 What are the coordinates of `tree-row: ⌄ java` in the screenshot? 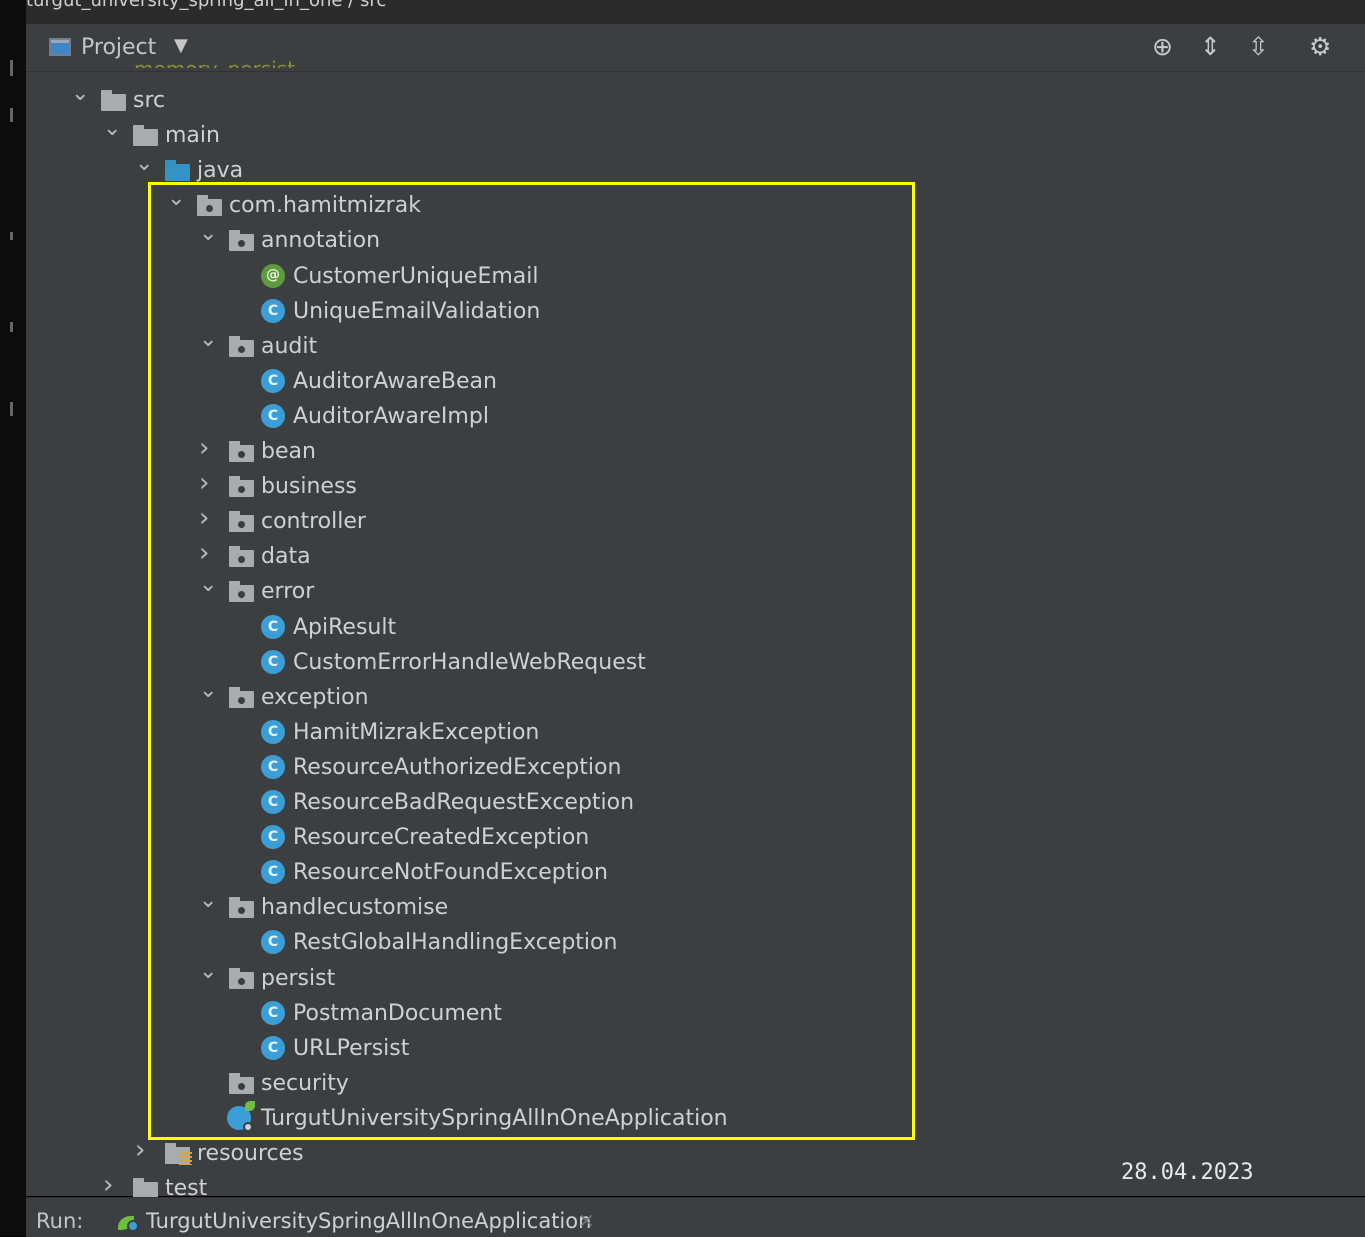 It's located at (626, 170).